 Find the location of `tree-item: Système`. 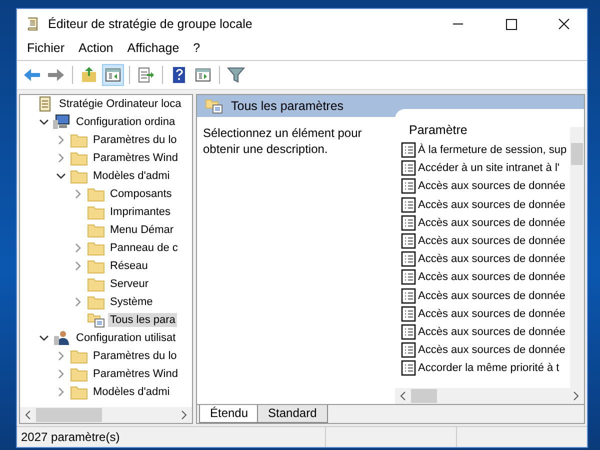

tree-item: Système is located at coordinates (131, 302).